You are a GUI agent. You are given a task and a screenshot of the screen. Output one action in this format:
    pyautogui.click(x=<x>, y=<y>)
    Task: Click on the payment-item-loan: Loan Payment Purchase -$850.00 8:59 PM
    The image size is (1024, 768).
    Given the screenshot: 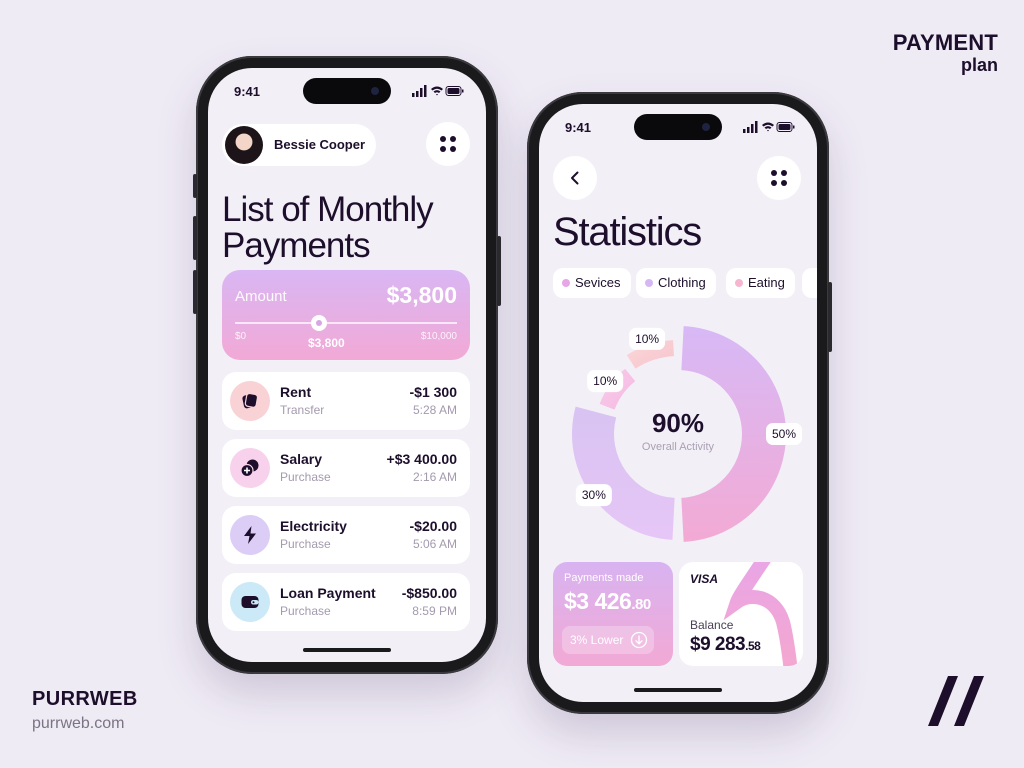 What is the action you would take?
    pyautogui.click(x=346, y=602)
    